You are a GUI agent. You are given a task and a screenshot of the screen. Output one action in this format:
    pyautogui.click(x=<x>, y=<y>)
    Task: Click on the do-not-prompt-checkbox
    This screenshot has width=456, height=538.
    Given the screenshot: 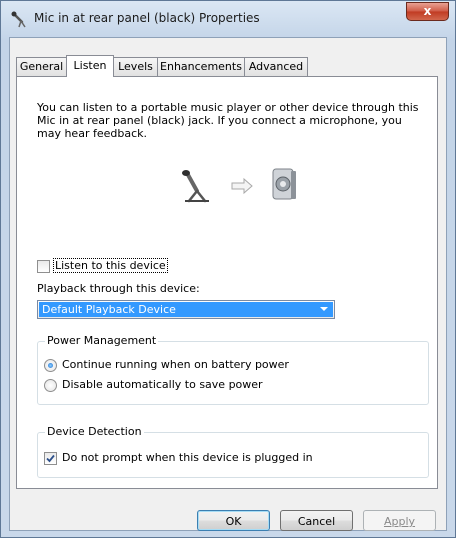 What is the action you would take?
    pyautogui.click(x=50, y=458)
    